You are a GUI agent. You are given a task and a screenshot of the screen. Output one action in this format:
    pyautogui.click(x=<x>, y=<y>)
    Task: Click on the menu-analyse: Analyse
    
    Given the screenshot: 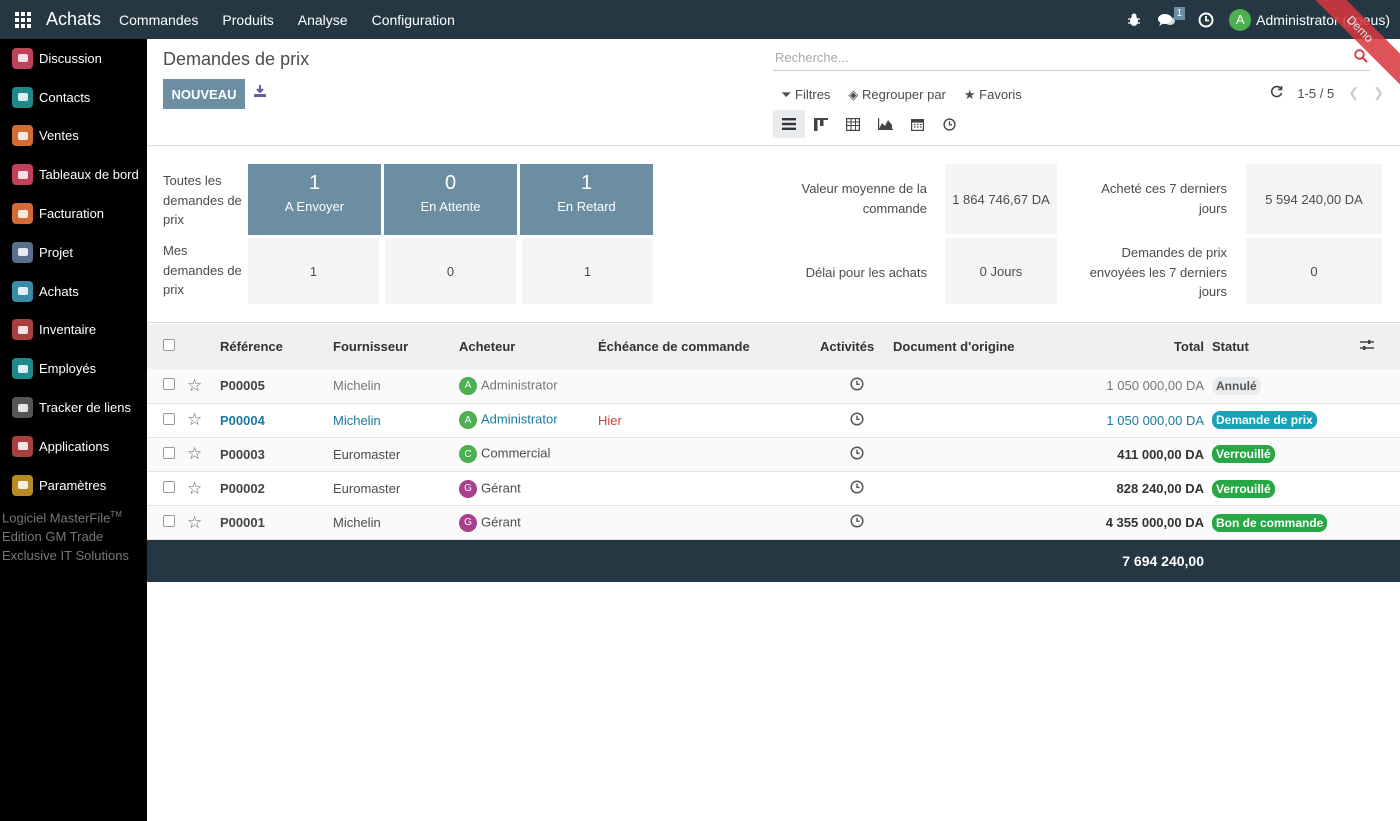 What is the action you would take?
    pyautogui.click(x=323, y=20)
    